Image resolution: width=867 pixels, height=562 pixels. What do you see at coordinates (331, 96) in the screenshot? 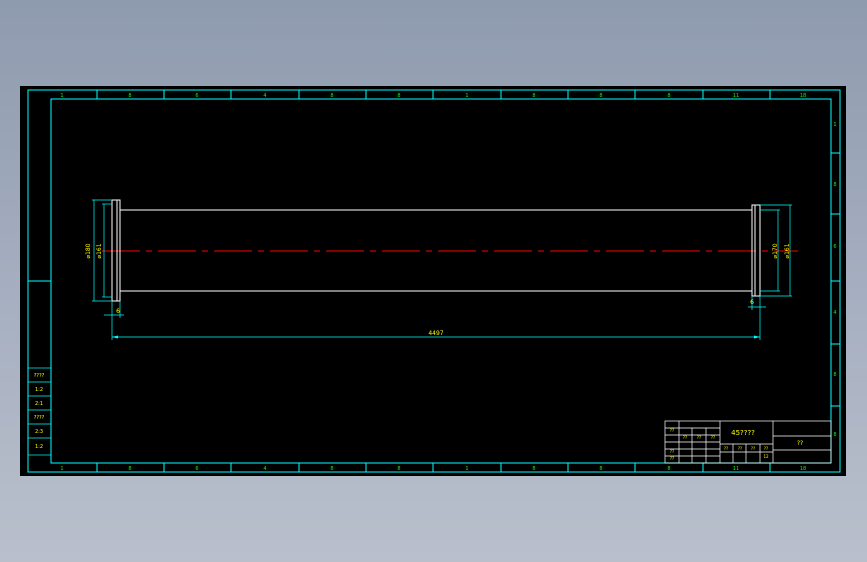
I see `zone-top-5: 8` at bounding box center [331, 96].